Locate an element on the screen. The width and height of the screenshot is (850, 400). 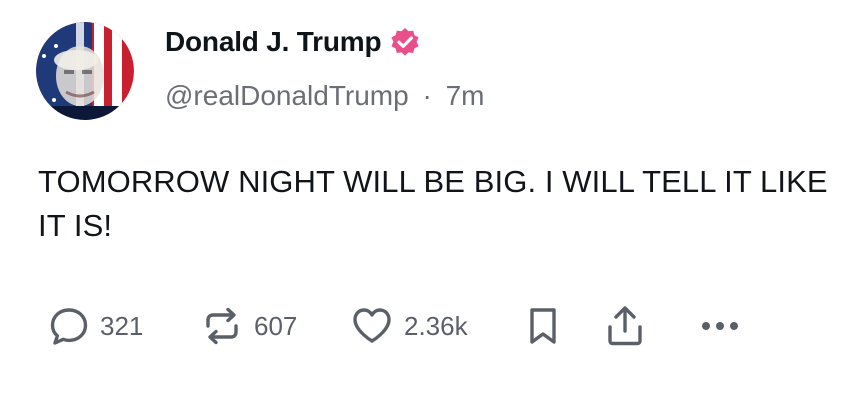
more-button is located at coordinates (720, 326).